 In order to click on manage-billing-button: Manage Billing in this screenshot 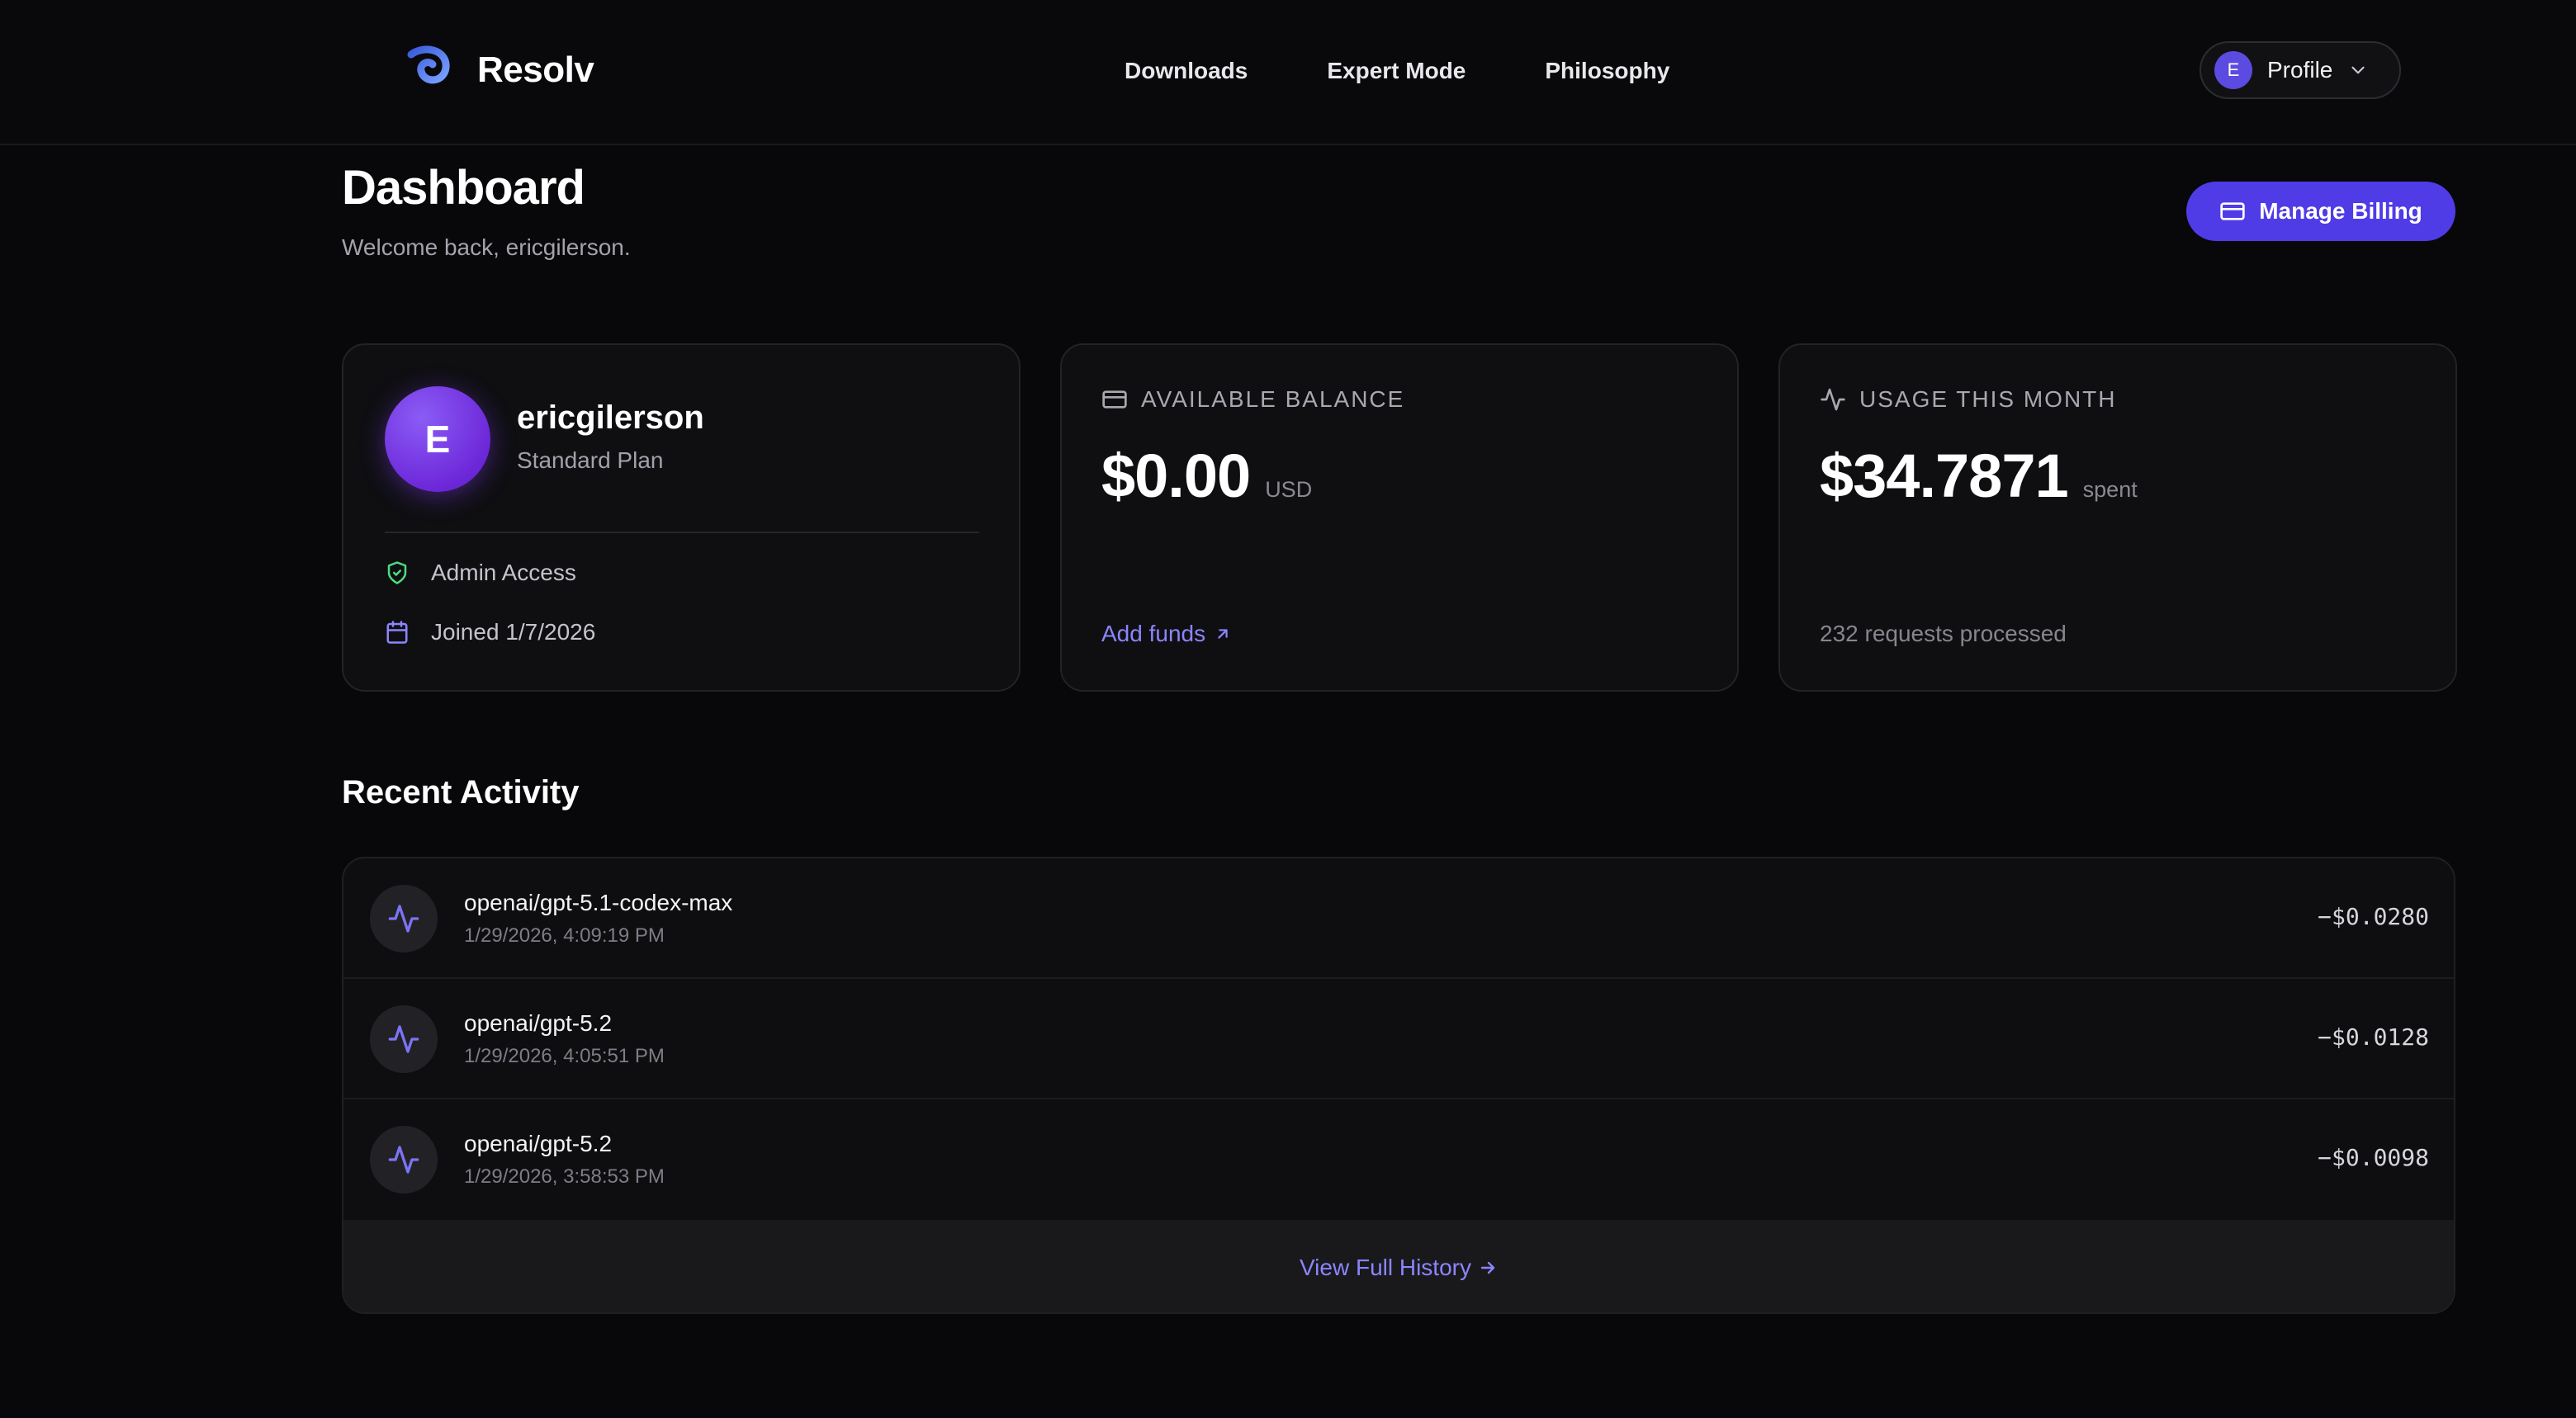, I will do `click(2320, 211)`.